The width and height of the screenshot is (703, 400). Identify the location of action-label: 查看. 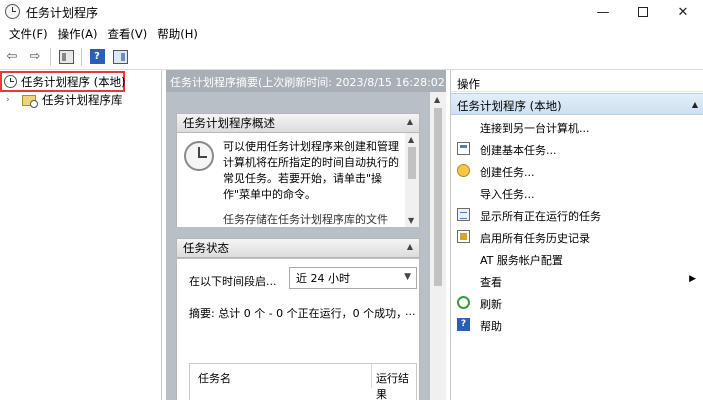
(491, 282).